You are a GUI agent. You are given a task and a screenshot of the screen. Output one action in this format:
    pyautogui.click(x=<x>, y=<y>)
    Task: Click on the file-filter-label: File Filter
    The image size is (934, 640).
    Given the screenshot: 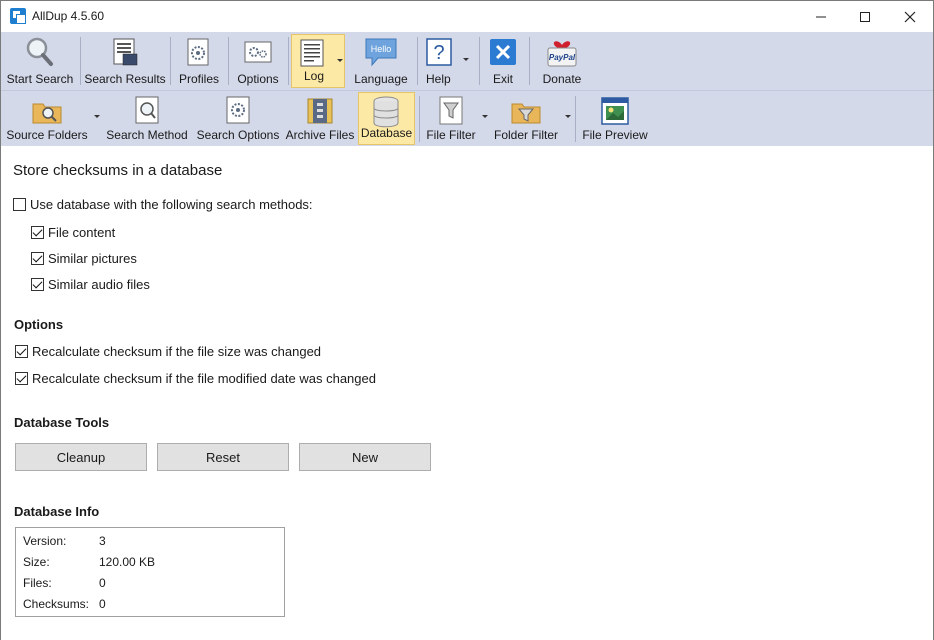 What is the action you would take?
    pyautogui.click(x=451, y=135)
    